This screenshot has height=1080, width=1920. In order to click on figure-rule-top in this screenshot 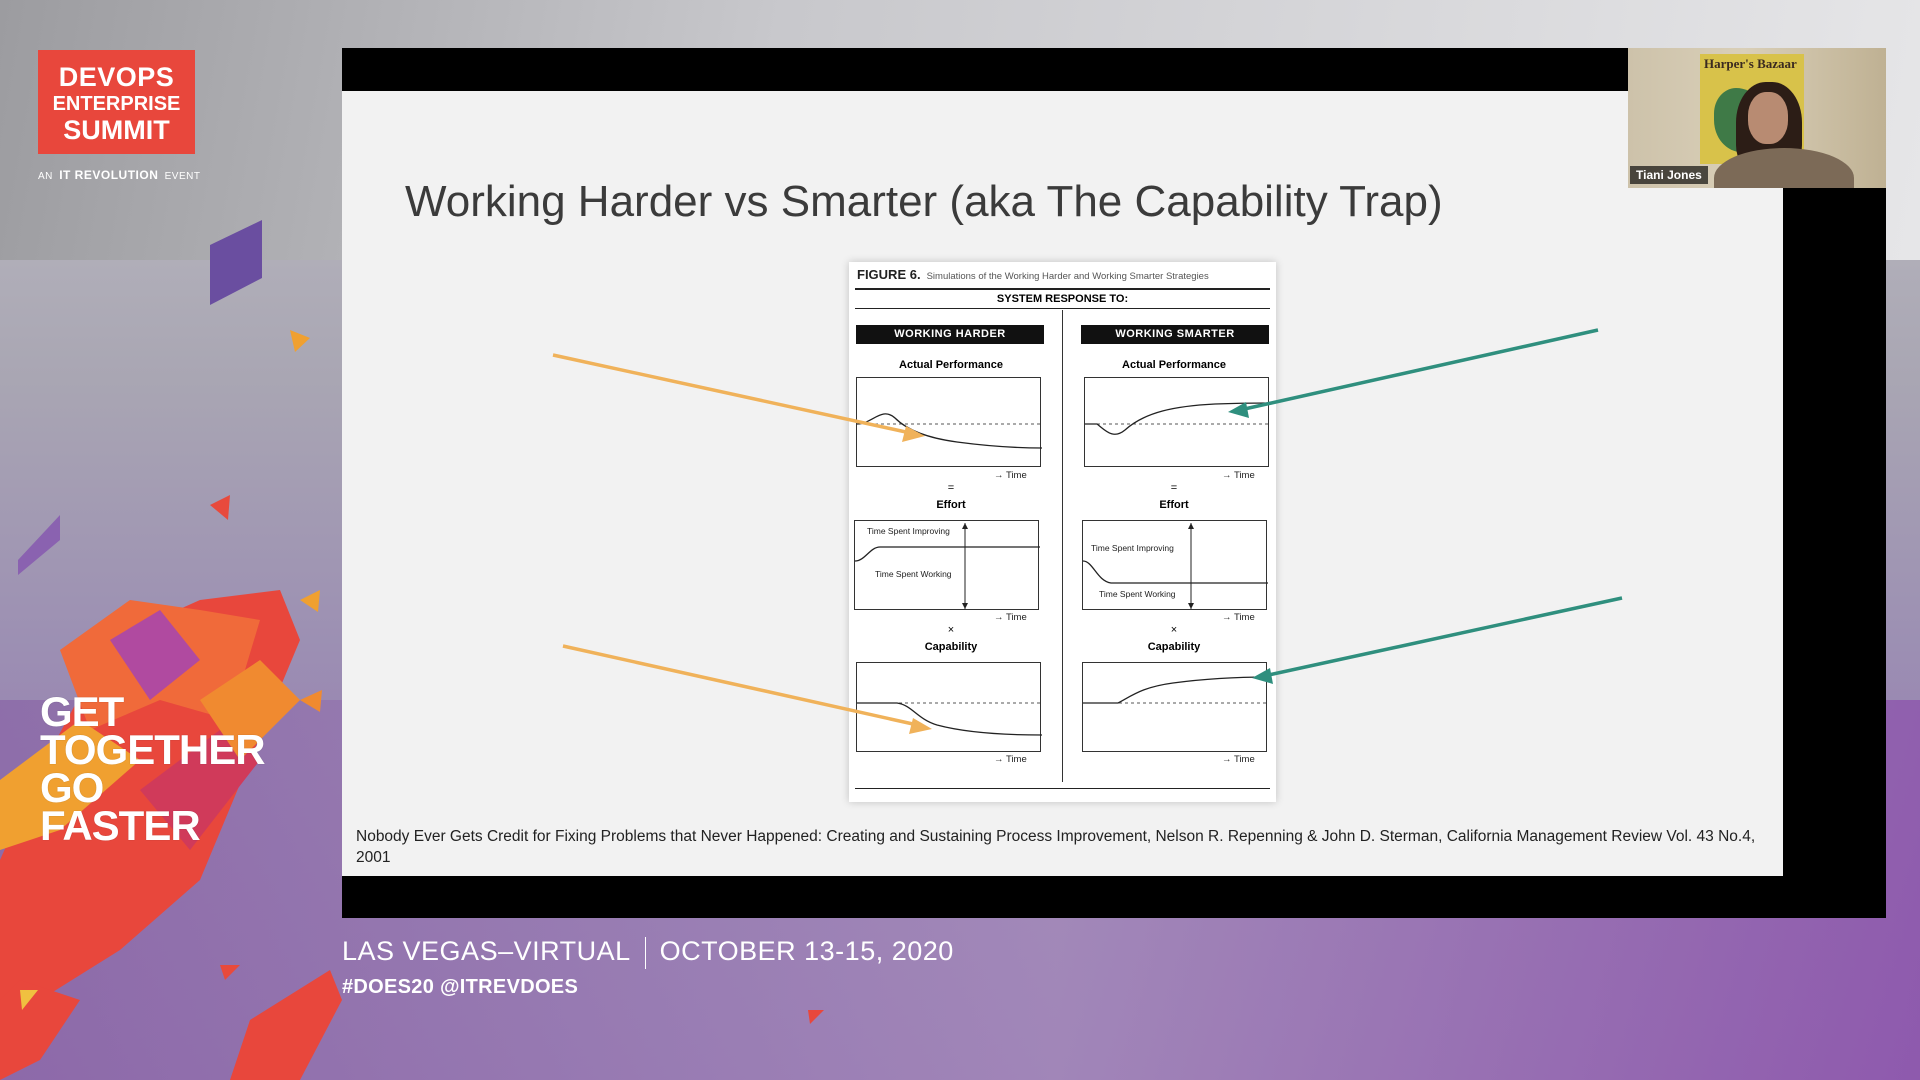, I will do `click(1062, 289)`.